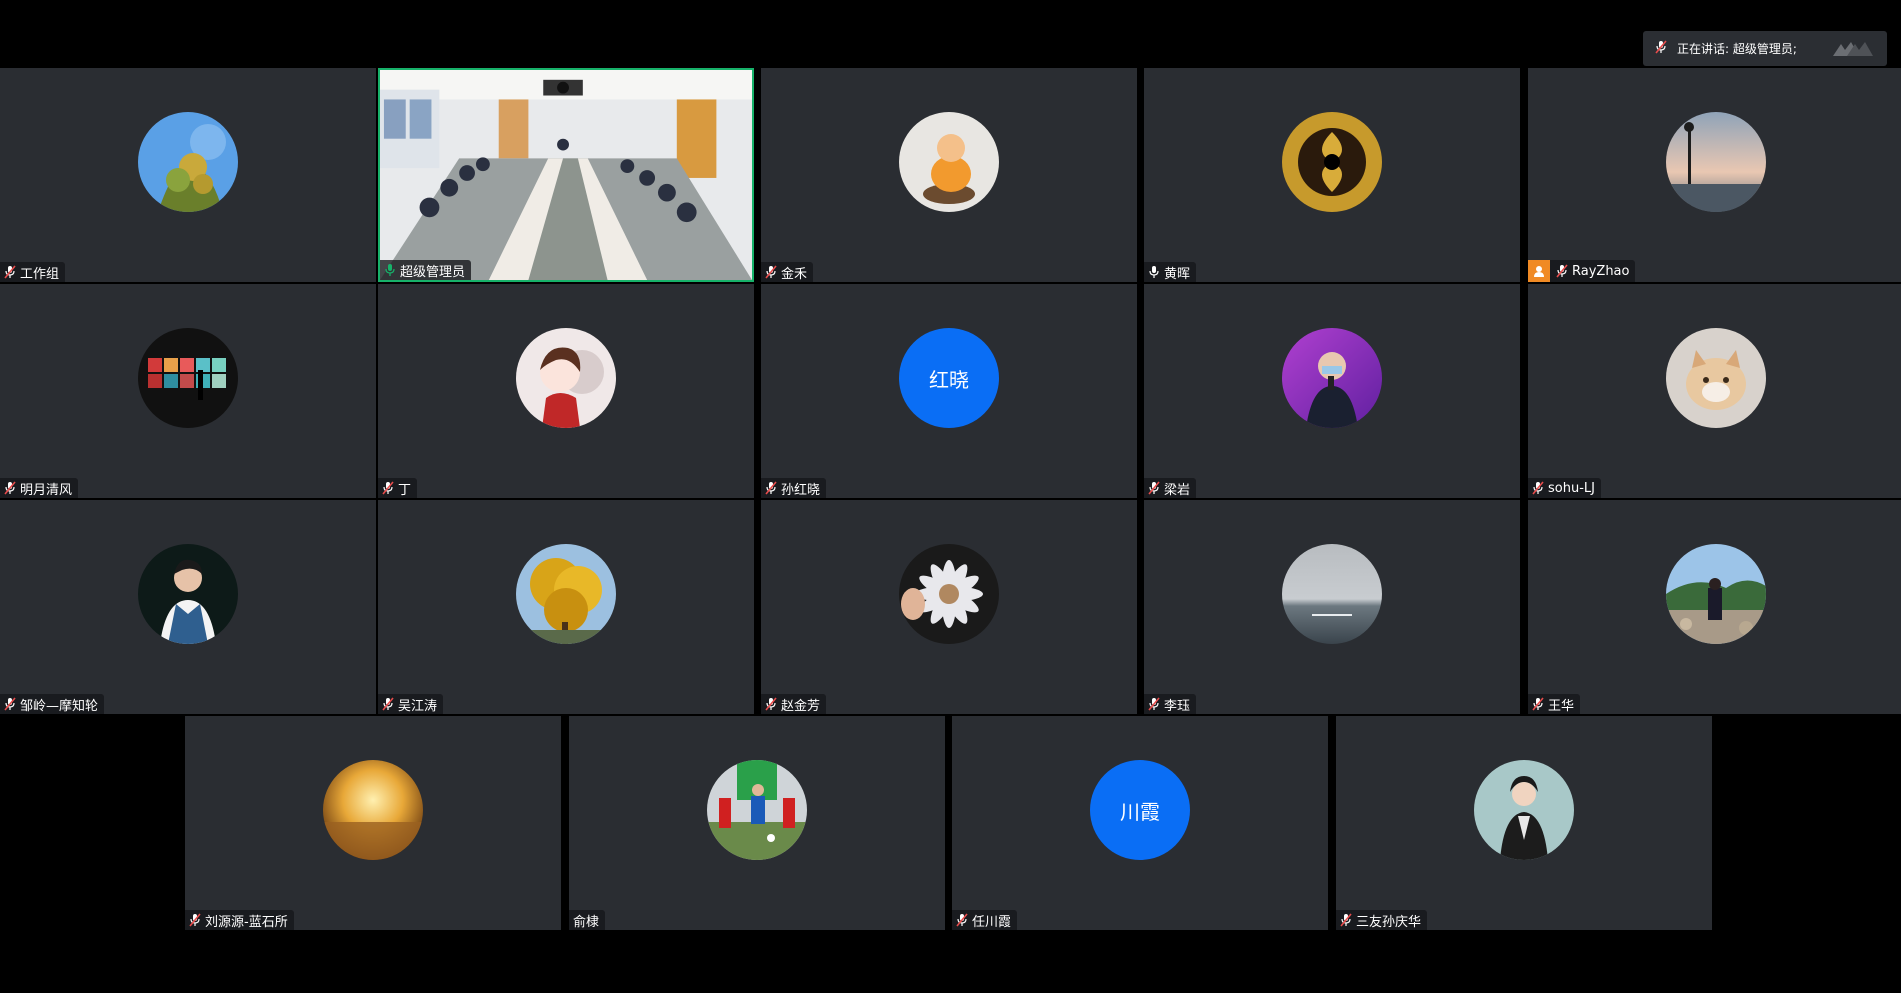 This screenshot has width=1901, height=993. I want to click on participant-tile: 三友孙庆华, so click(1524, 823).